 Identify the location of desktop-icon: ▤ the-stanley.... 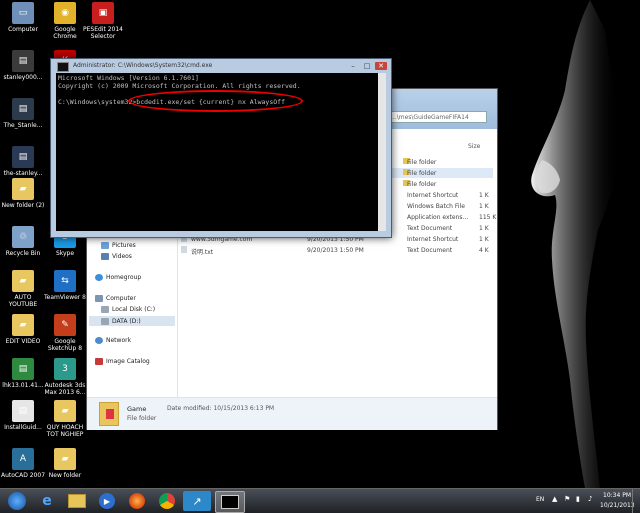
(23, 161).